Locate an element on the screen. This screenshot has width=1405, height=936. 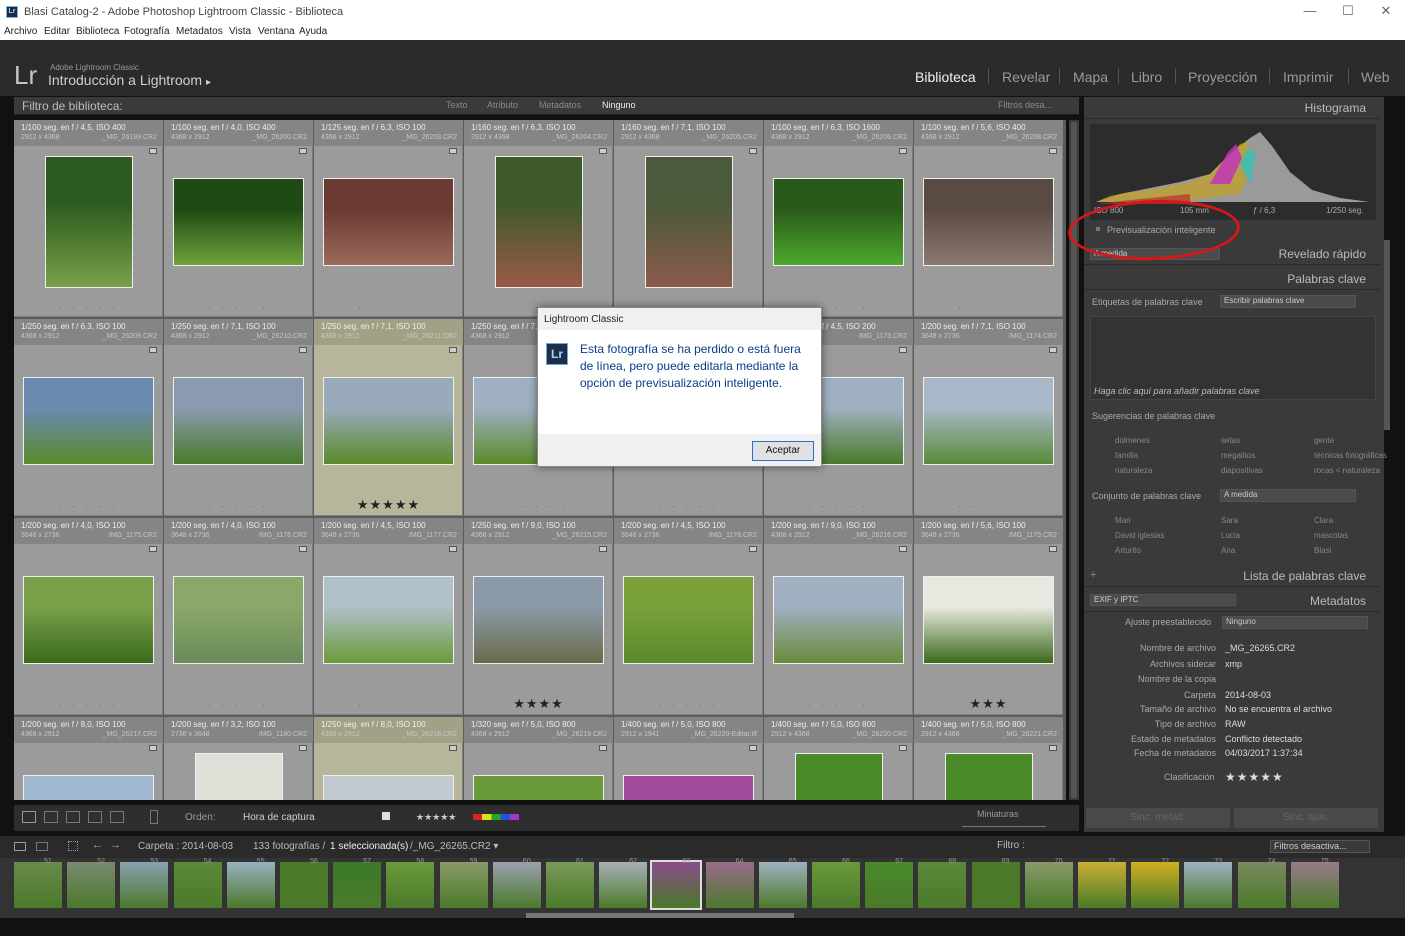
rating-stars: ★★★ is located at coordinates (988, 704).